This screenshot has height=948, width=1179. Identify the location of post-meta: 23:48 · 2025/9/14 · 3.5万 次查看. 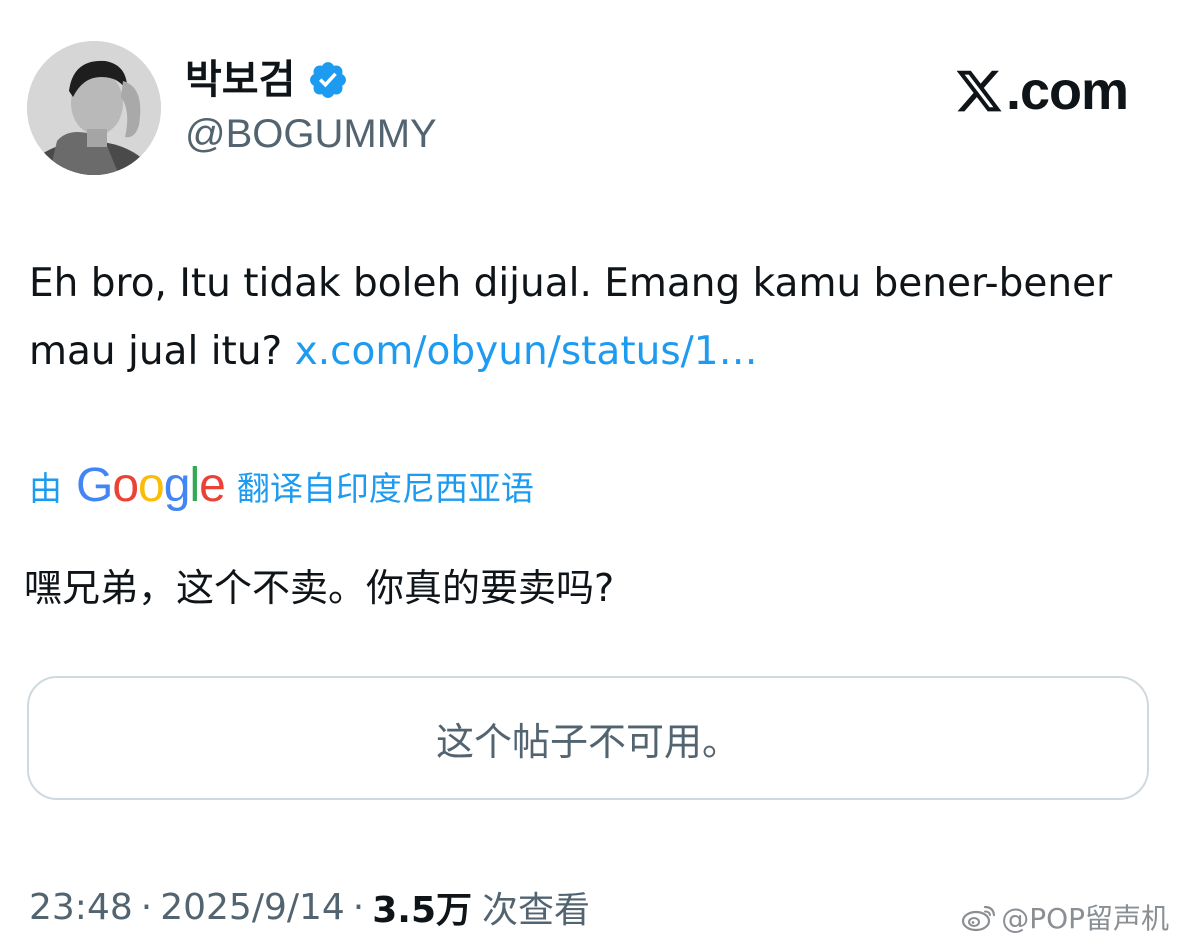
(309, 907).